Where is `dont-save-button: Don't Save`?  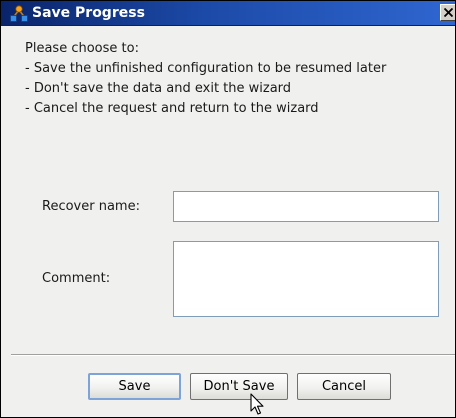
dont-save-button: Don't Save is located at coordinates (239, 386).